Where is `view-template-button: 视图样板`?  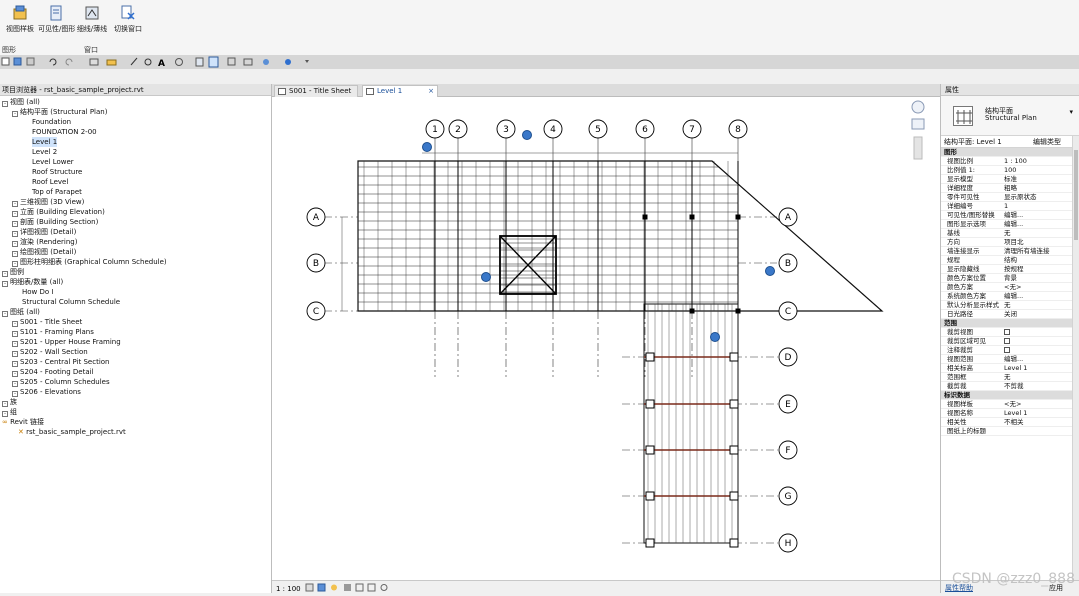 view-template-button: 视图样板 is located at coordinates (20, 22).